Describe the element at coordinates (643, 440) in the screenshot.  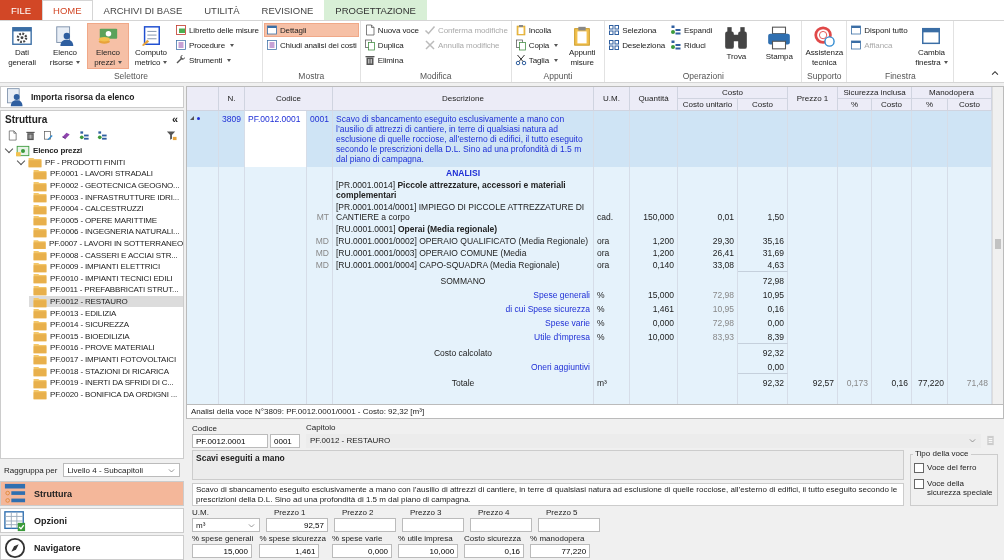
I see `chapter-dropdown: PF.0012 - RESTAURO` at that location.